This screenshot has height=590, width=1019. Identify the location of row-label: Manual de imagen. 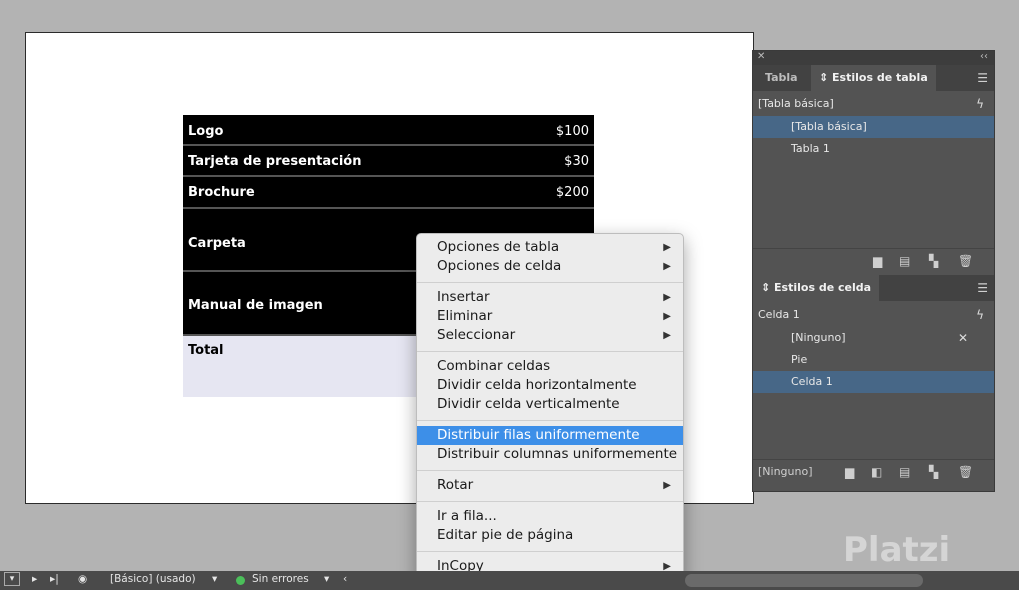
(255, 305).